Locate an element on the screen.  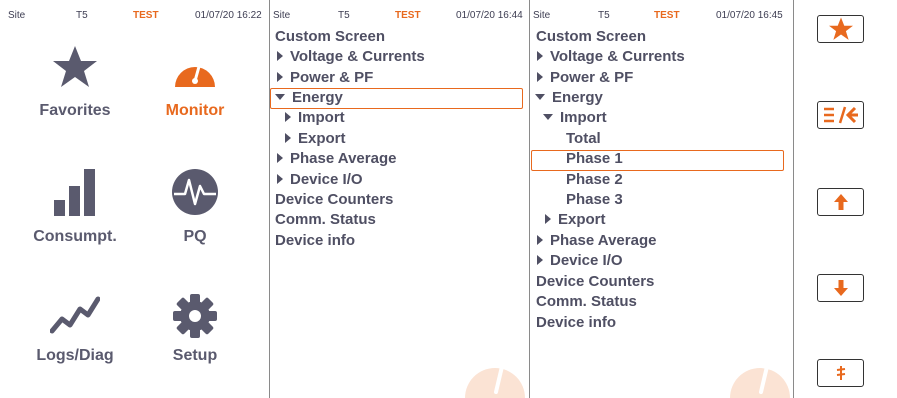
bar-chart-icon is located at coordinates (74, 192).